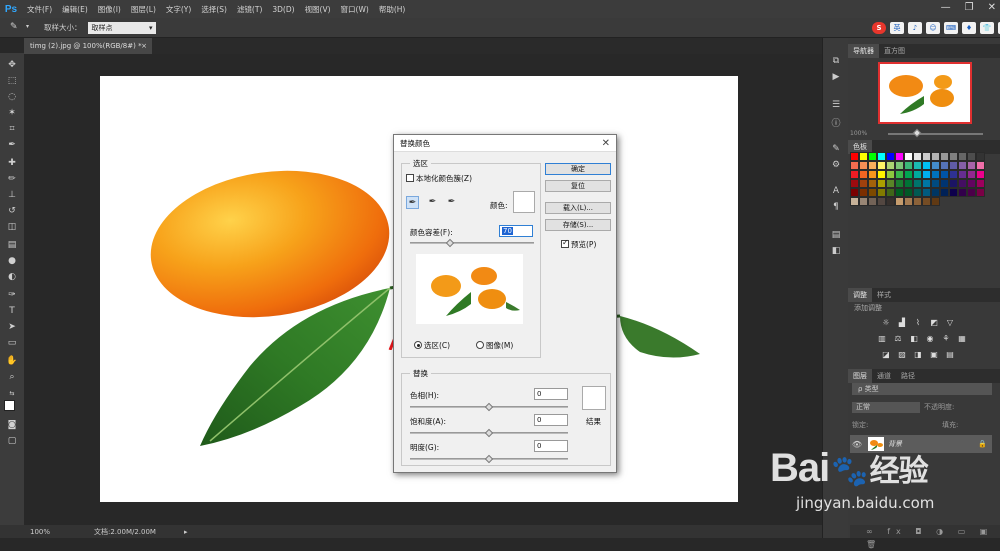 The width and height of the screenshot is (1000, 551). Describe the element at coordinates (12, 311) in the screenshot. I see `type-tool-icon: T` at that location.